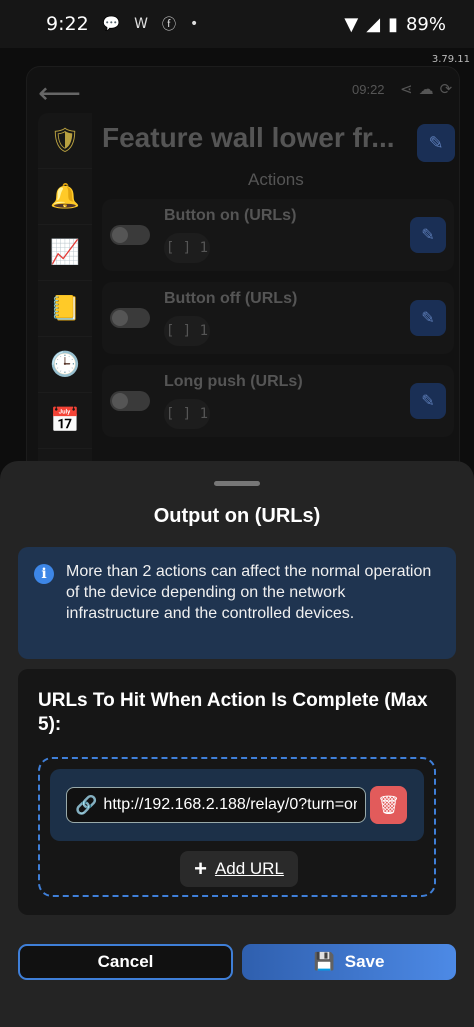 The image size is (474, 1027). I want to click on action-row: Button off (URLs) [ ] 1 ✎, so click(278, 318).